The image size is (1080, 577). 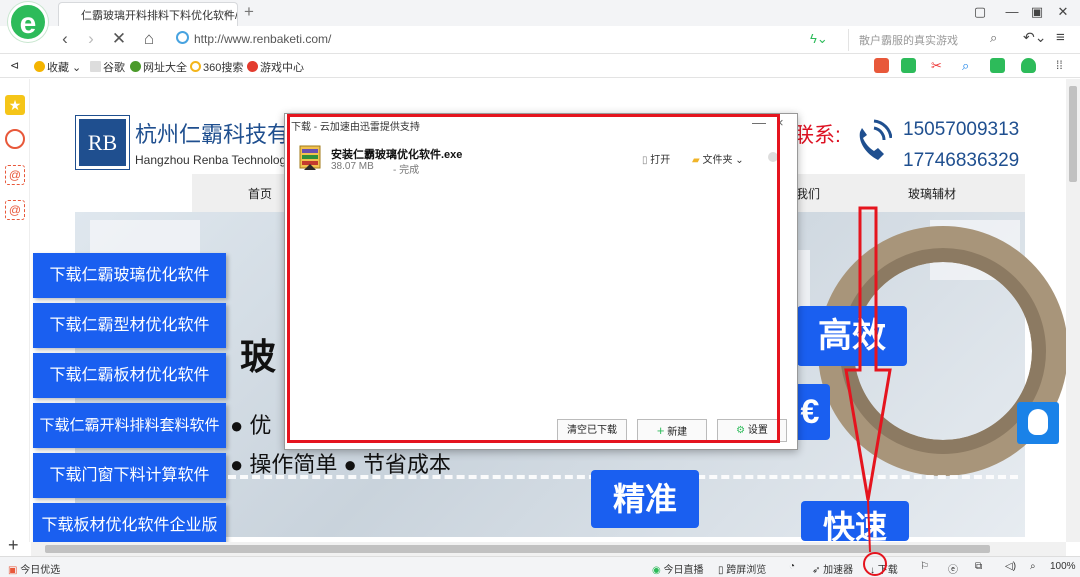 What do you see at coordinates (14, 65) in the screenshot?
I see `collapse-sidebar-icon: ⊲` at bounding box center [14, 65].